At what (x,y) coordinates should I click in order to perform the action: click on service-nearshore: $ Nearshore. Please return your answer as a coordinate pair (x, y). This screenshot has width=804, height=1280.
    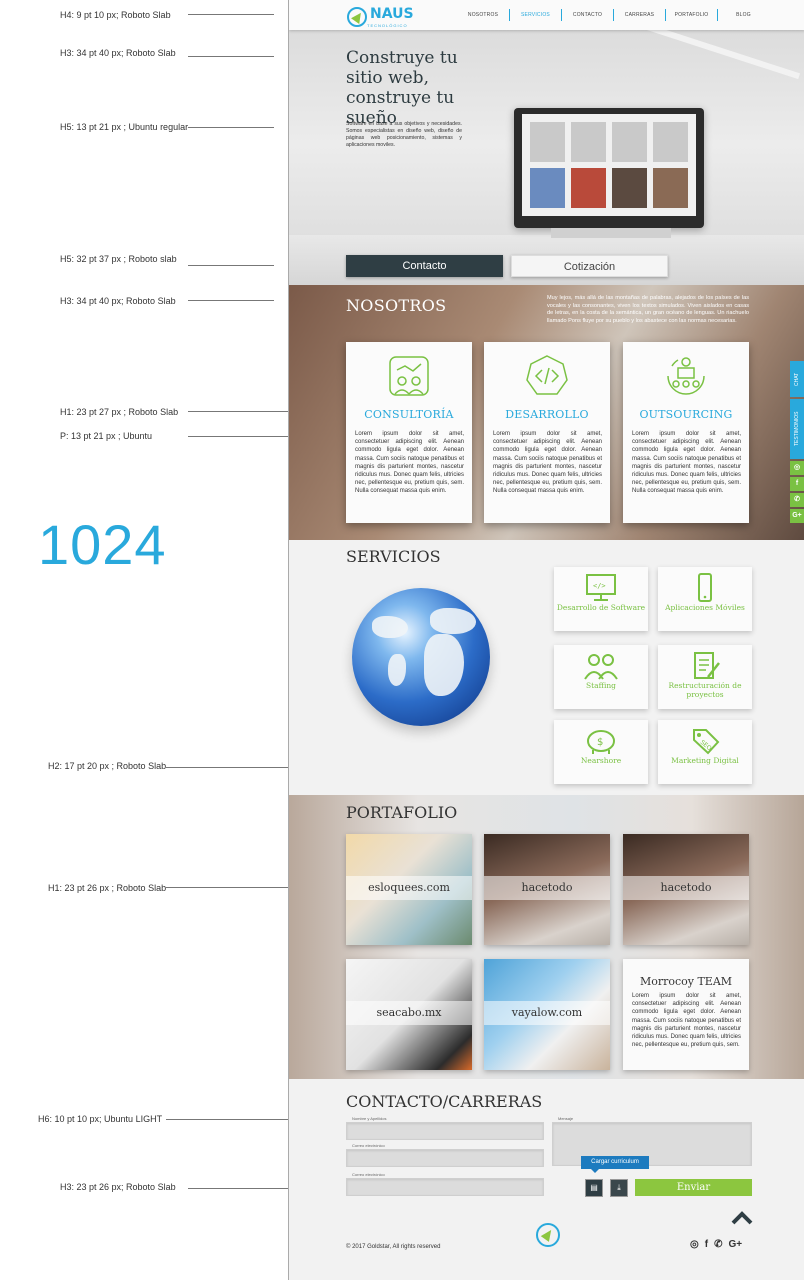
    Looking at the image, I should click on (601, 752).